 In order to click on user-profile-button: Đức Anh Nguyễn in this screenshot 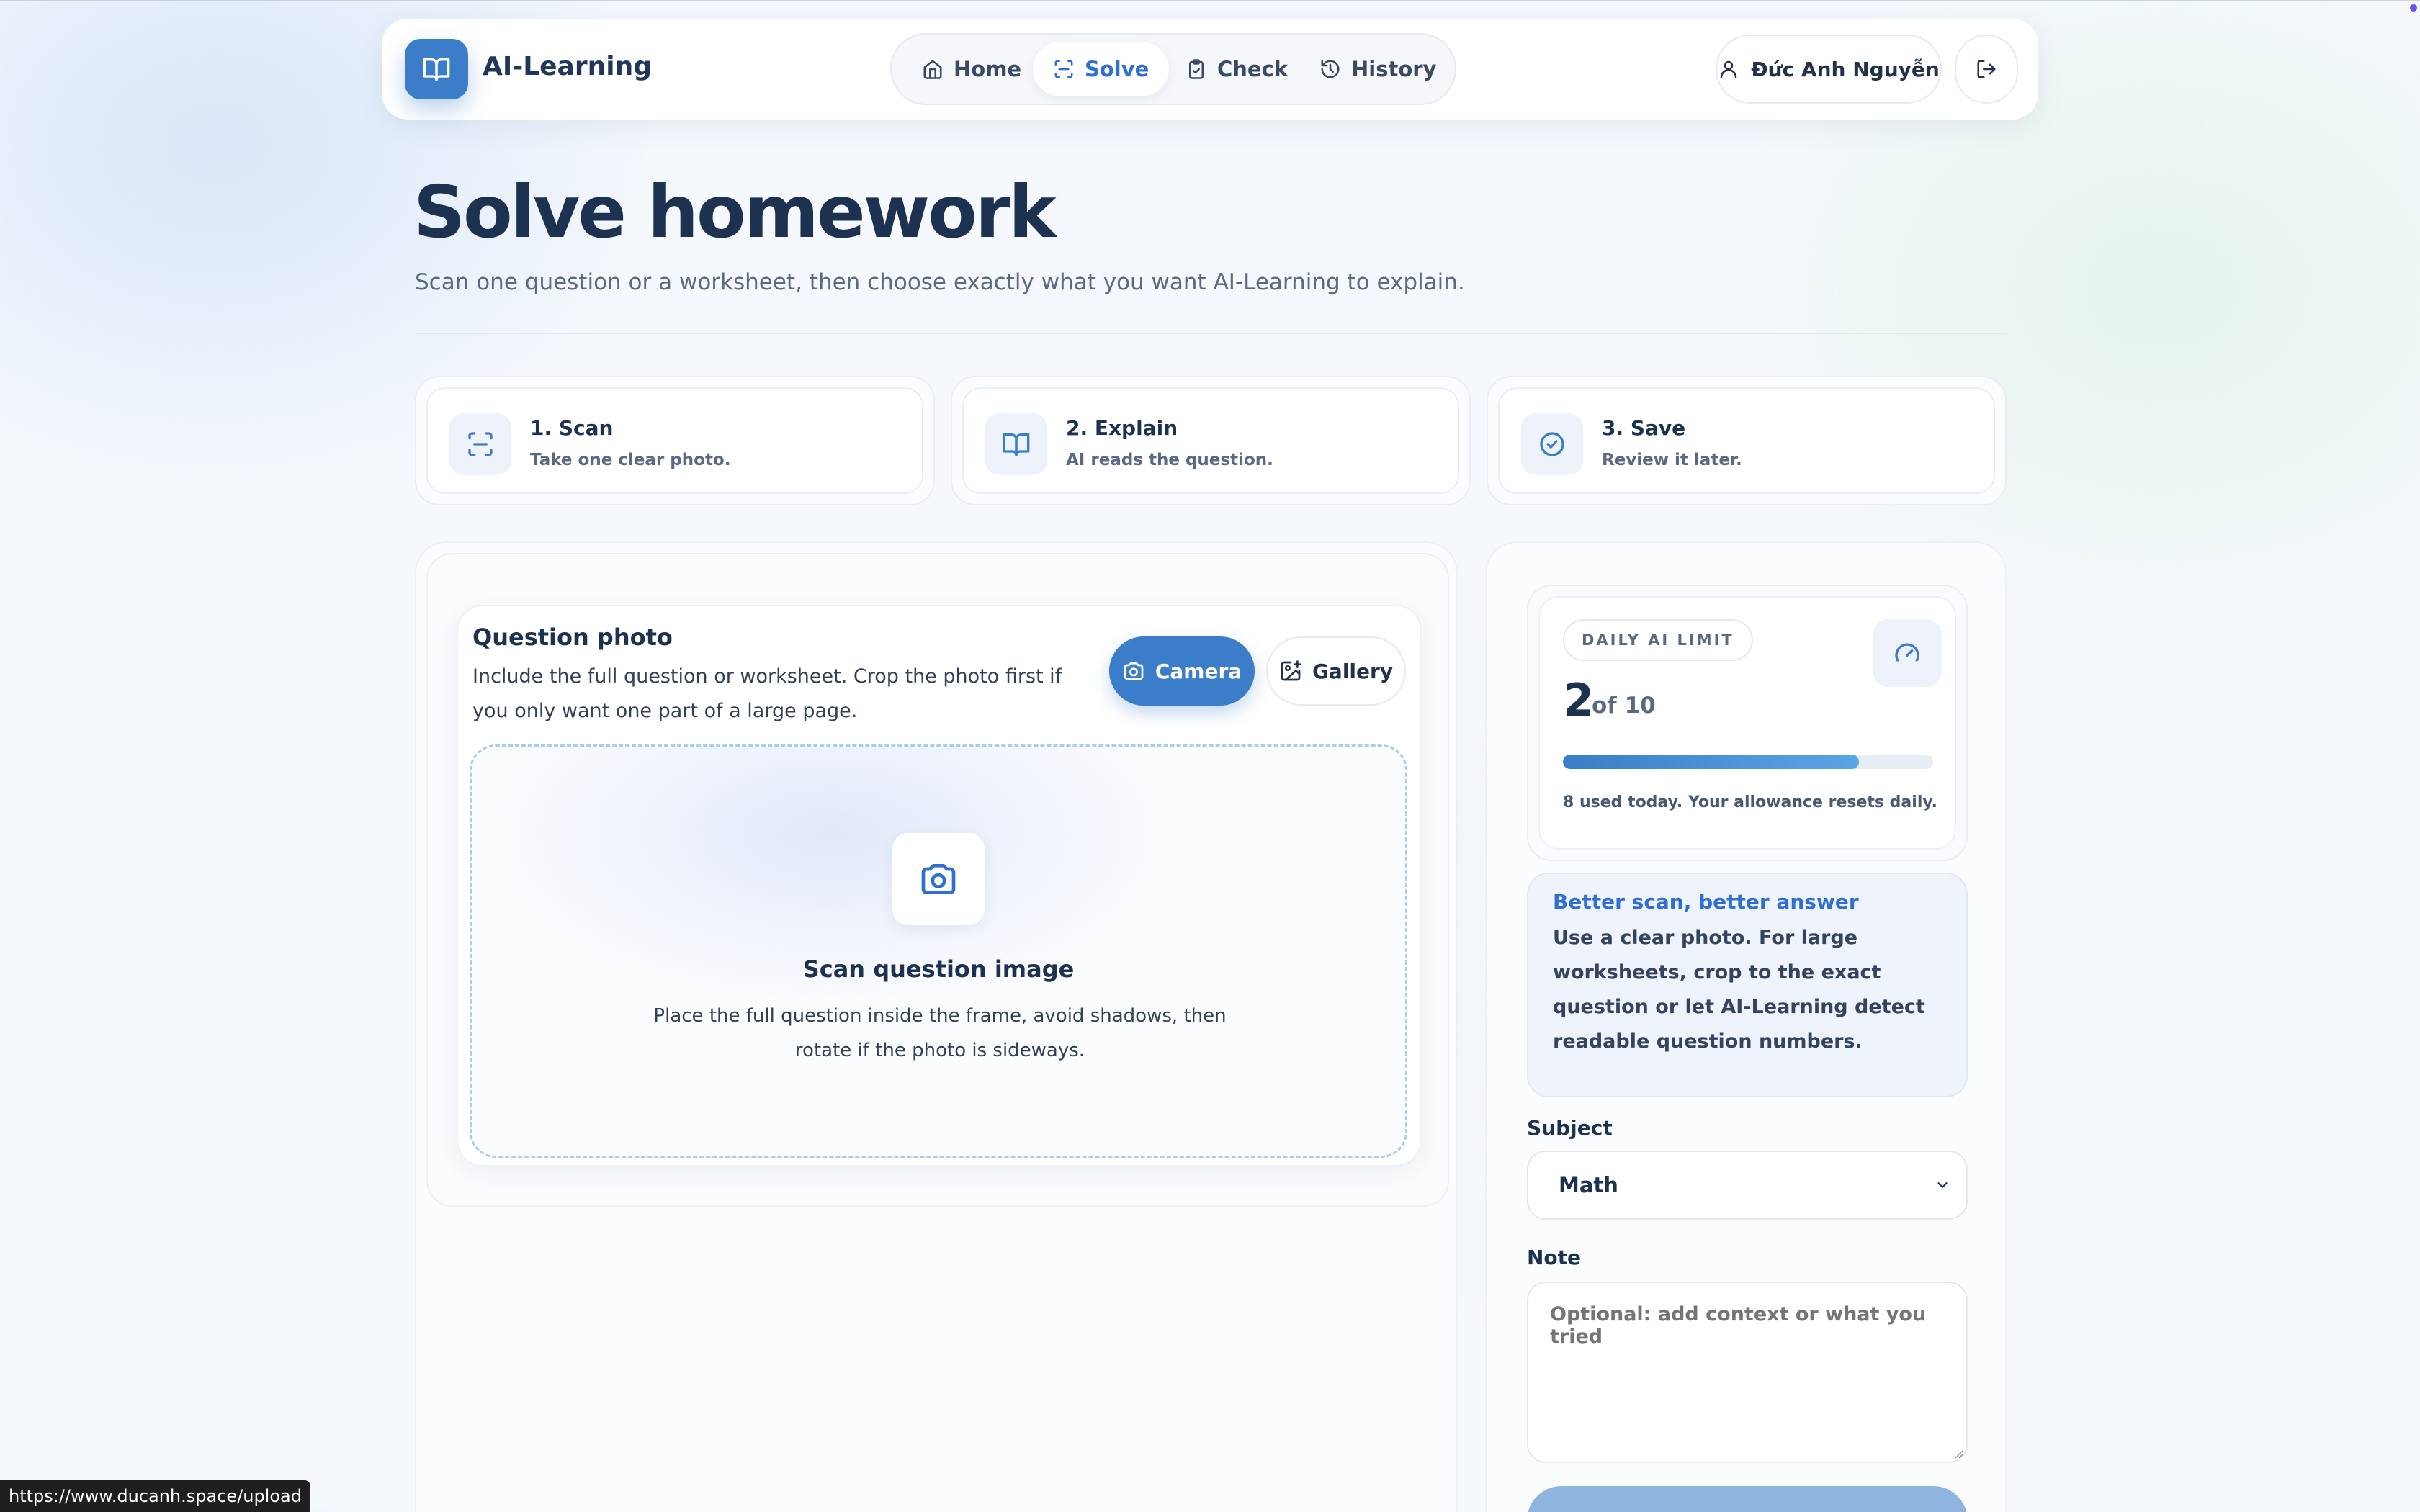, I will do `click(1829, 69)`.